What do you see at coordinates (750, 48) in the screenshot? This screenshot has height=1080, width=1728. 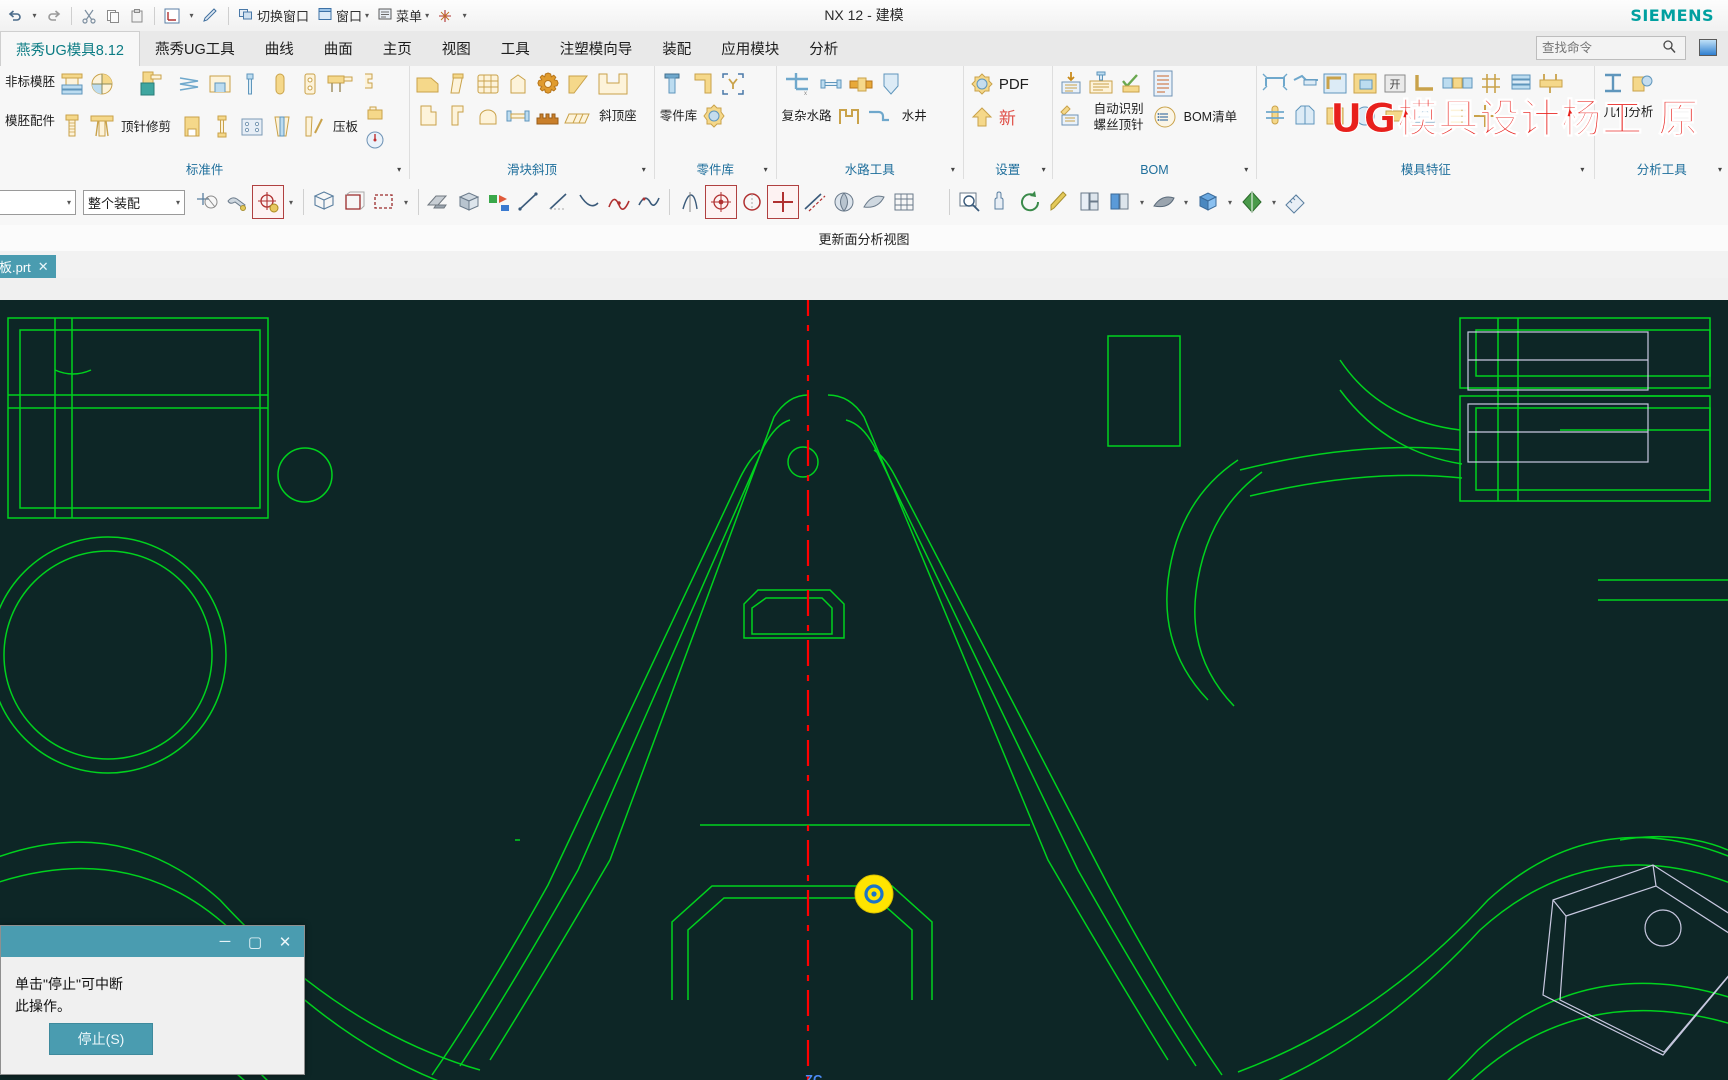 I see `tab-application: 应用模块` at bounding box center [750, 48].